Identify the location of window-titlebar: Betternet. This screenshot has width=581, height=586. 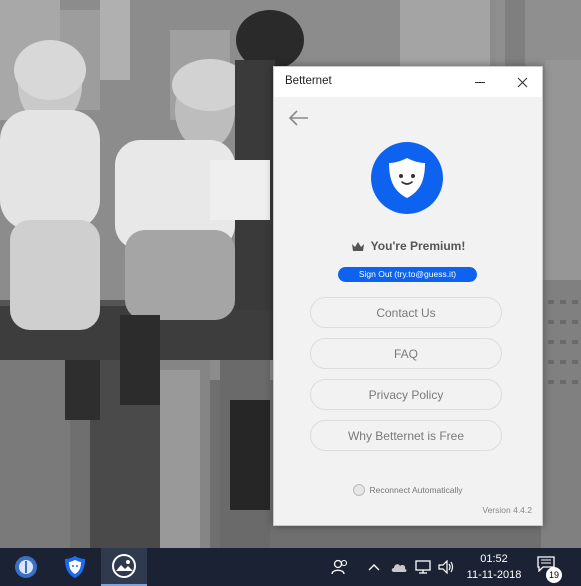
(408, 82).